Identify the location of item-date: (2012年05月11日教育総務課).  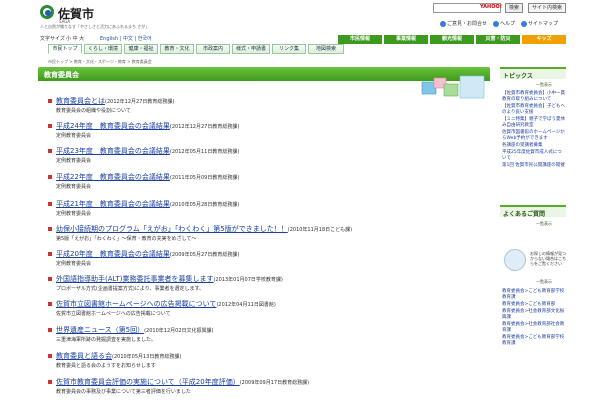
(204, 152).